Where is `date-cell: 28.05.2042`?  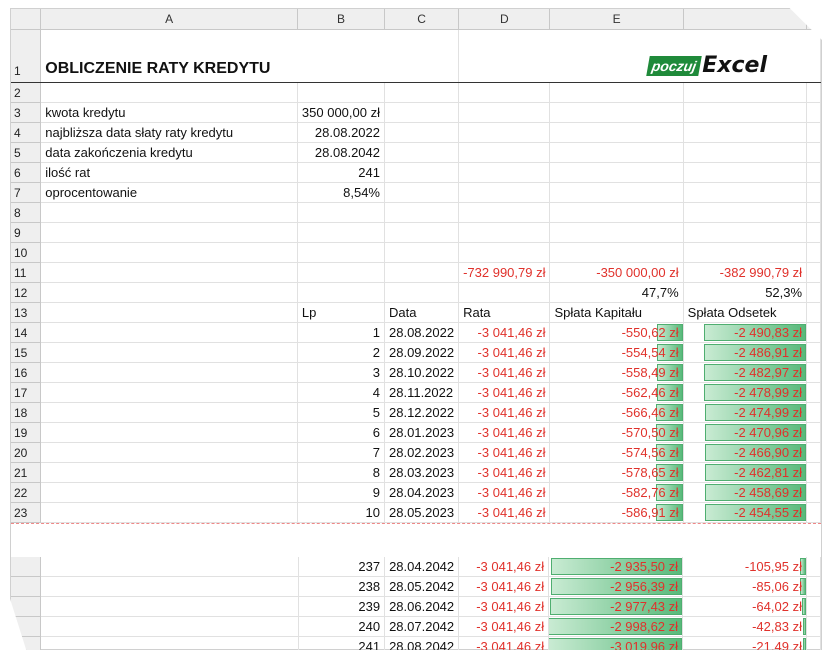
date-cell: 28.05.2042 is located at coordinates (422, 586).